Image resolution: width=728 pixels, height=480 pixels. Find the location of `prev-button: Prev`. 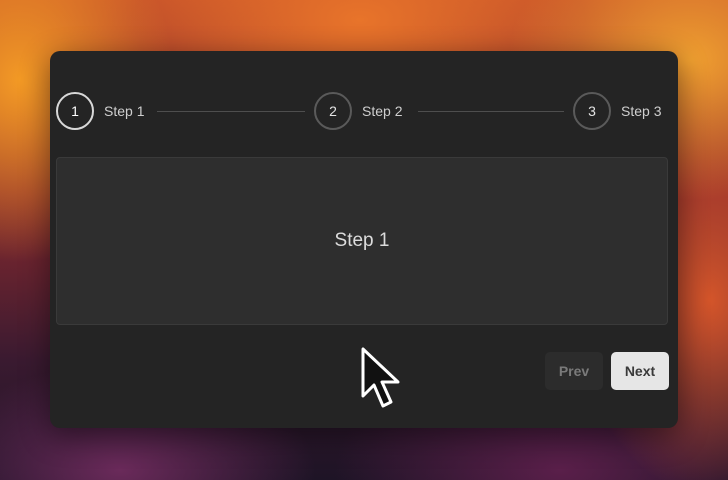

prev-button: Prev is located at coordinates (574, 371).